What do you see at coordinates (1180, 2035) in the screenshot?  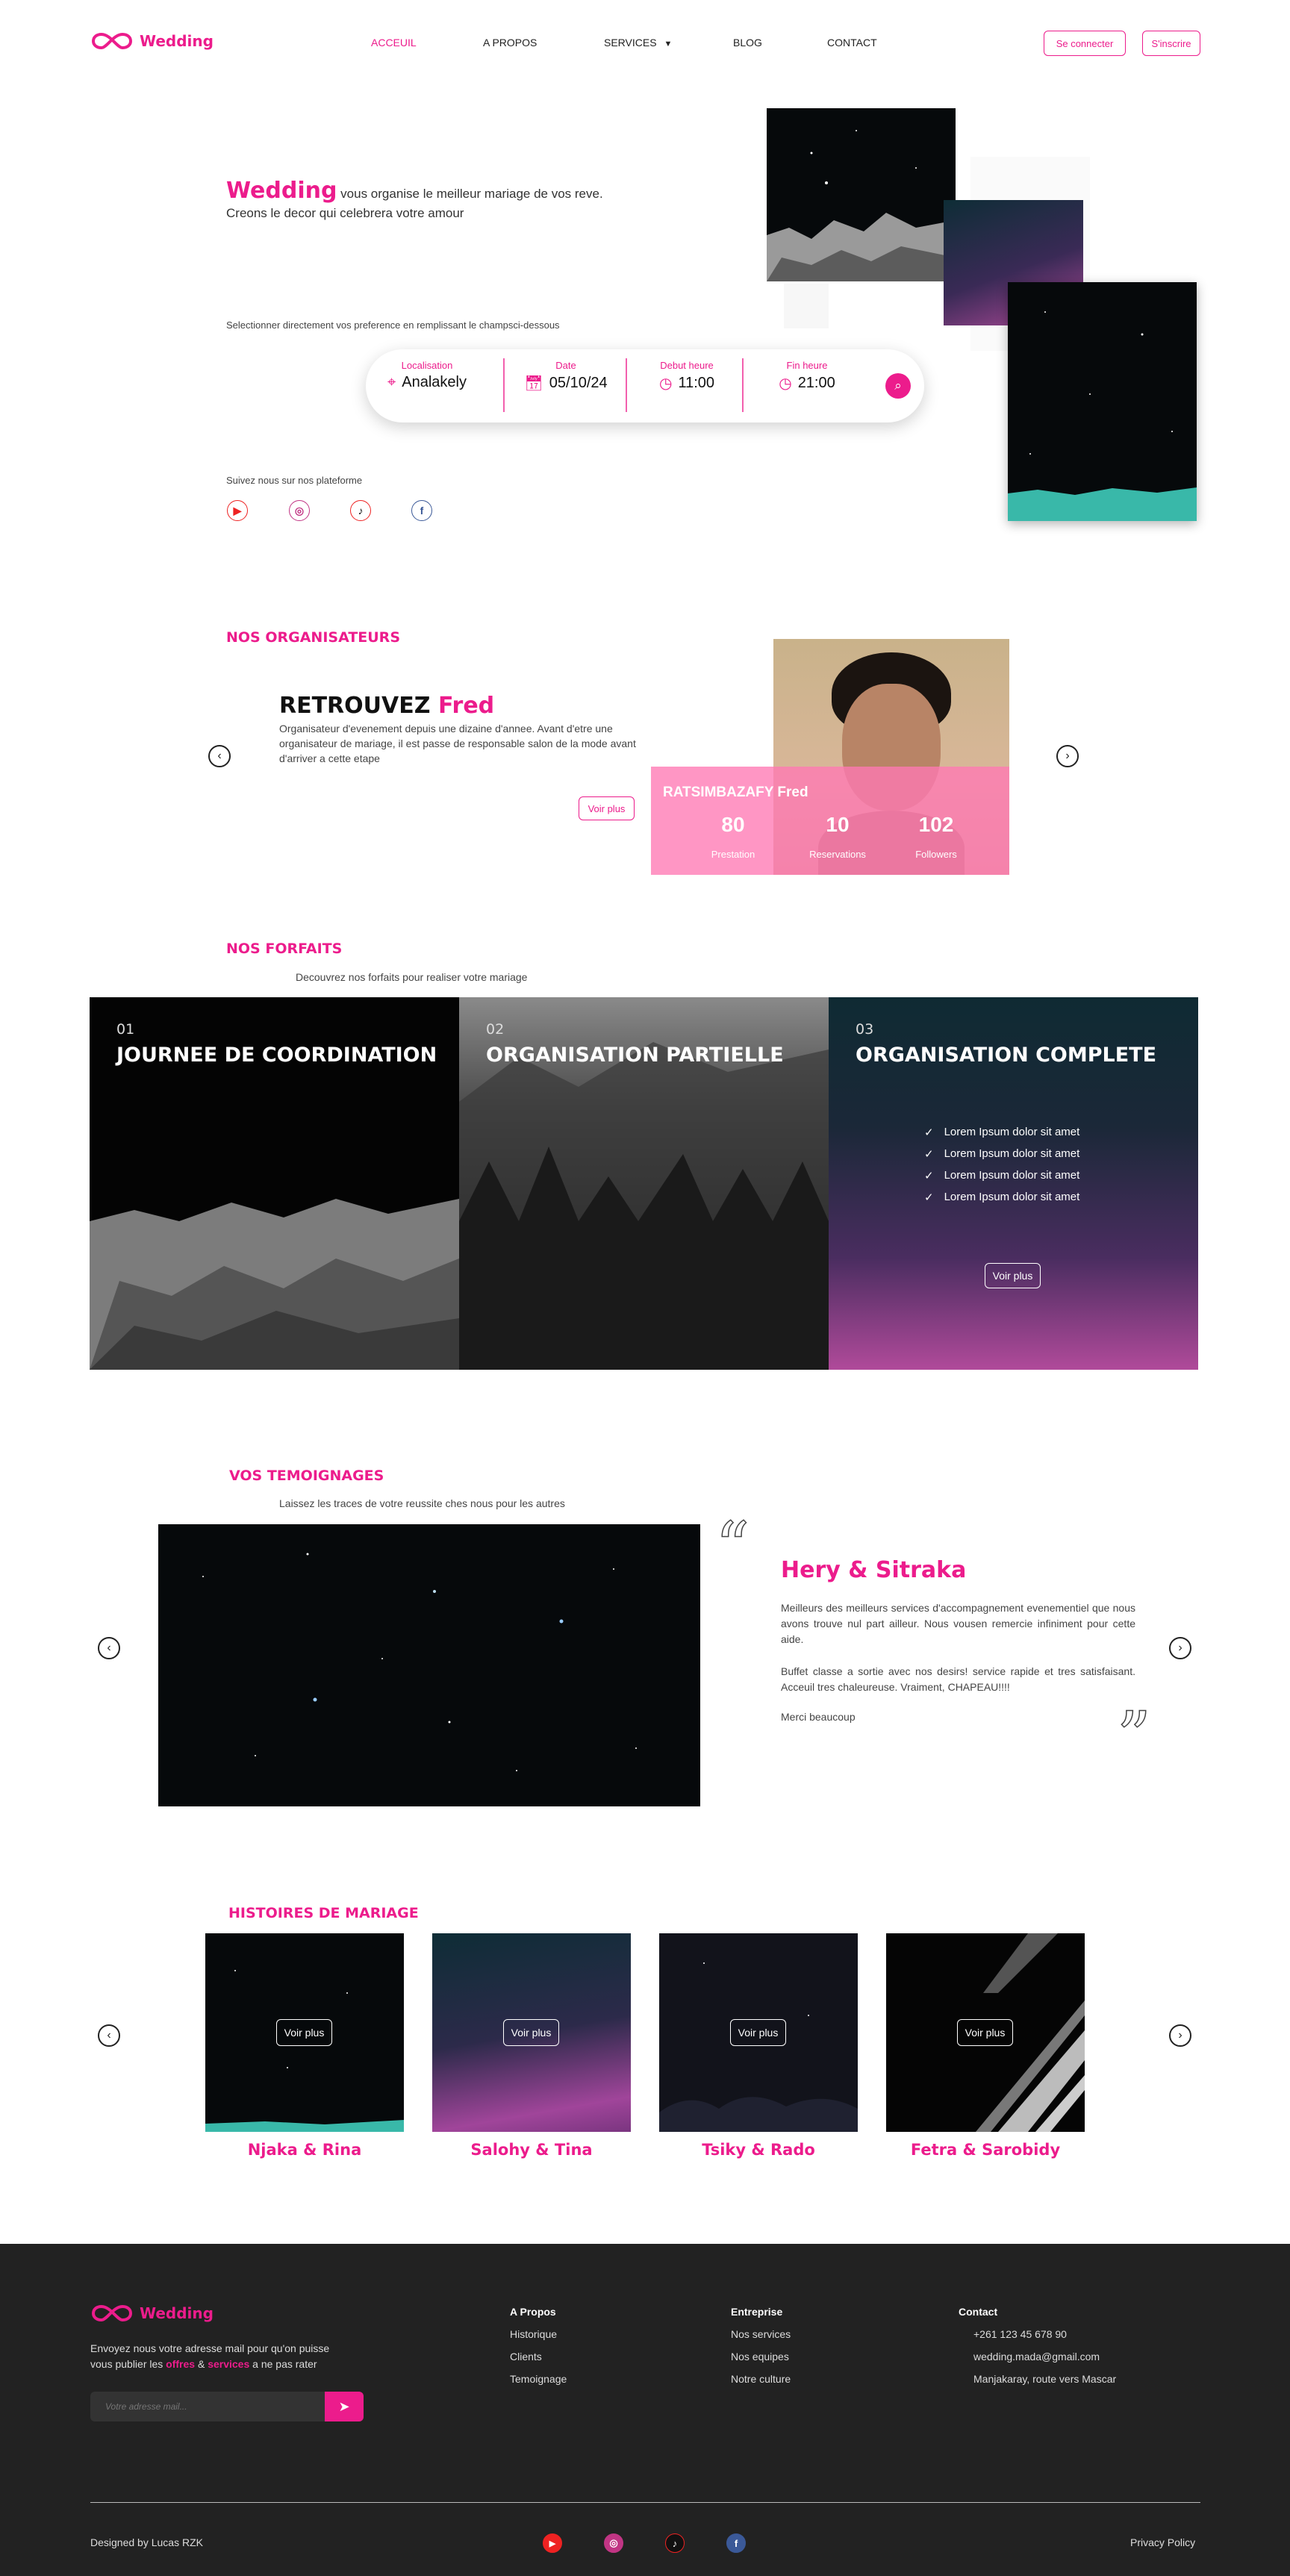 I see `next-story-button: ›` at bounding box center [1180, 2035].